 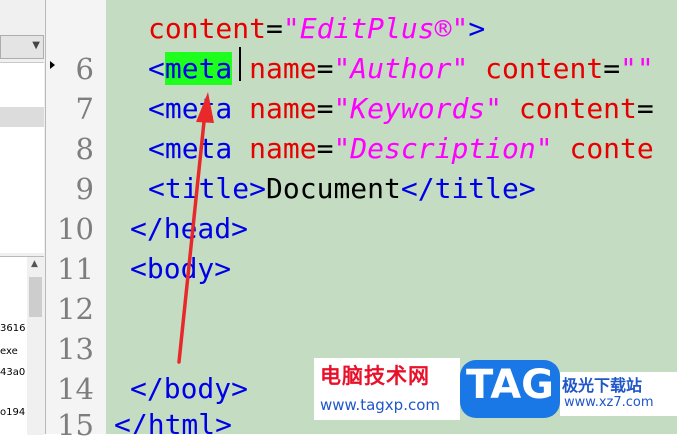 What do you see at coordinates (637, 68) in the screenshot?
I see `code-value: ""` at bounding box center [637, 68].